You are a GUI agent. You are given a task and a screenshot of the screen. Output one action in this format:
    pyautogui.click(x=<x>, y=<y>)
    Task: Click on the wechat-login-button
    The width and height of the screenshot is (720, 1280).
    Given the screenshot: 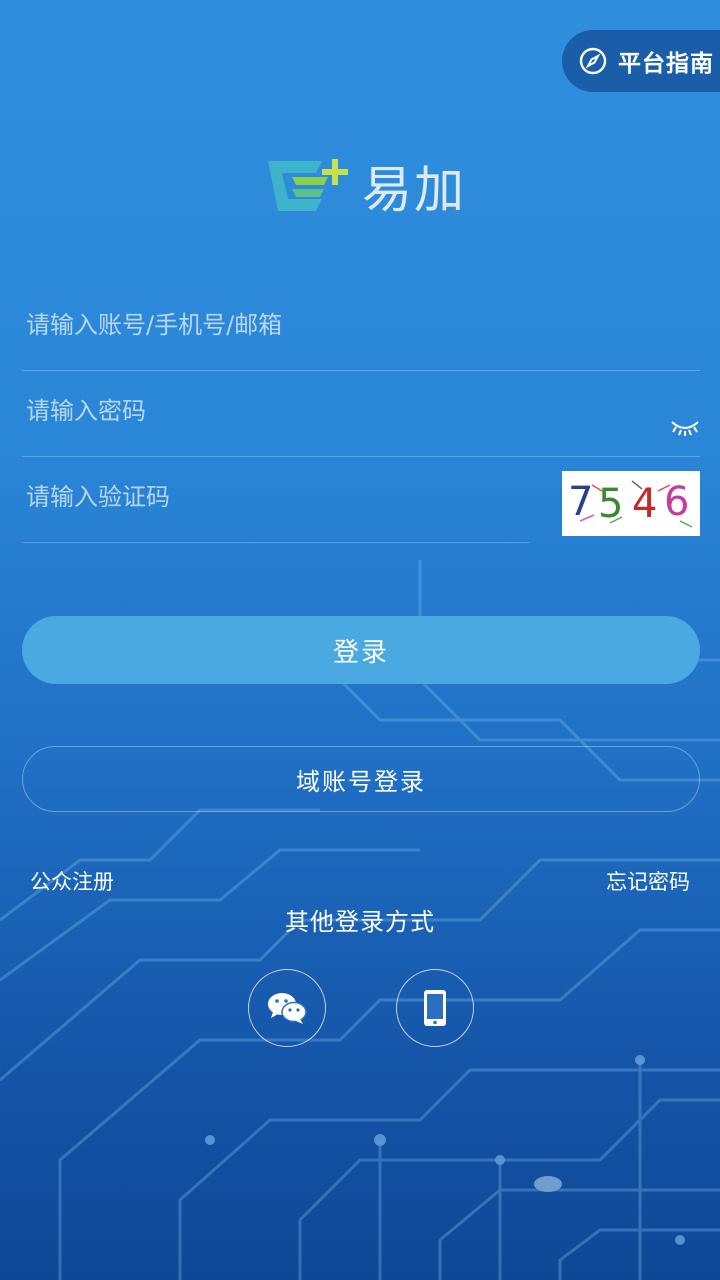 What is the action you would take?
    pyautogui.click(x=287, y=1008)
    